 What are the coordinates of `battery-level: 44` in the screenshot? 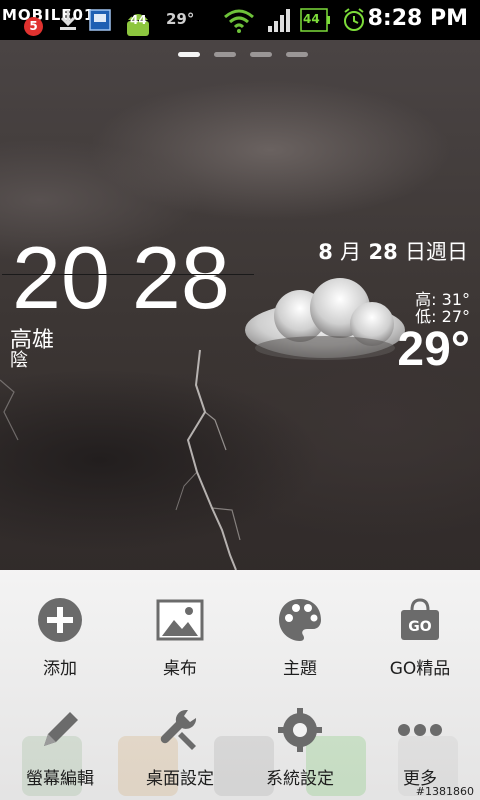 It's located at (311, 19).